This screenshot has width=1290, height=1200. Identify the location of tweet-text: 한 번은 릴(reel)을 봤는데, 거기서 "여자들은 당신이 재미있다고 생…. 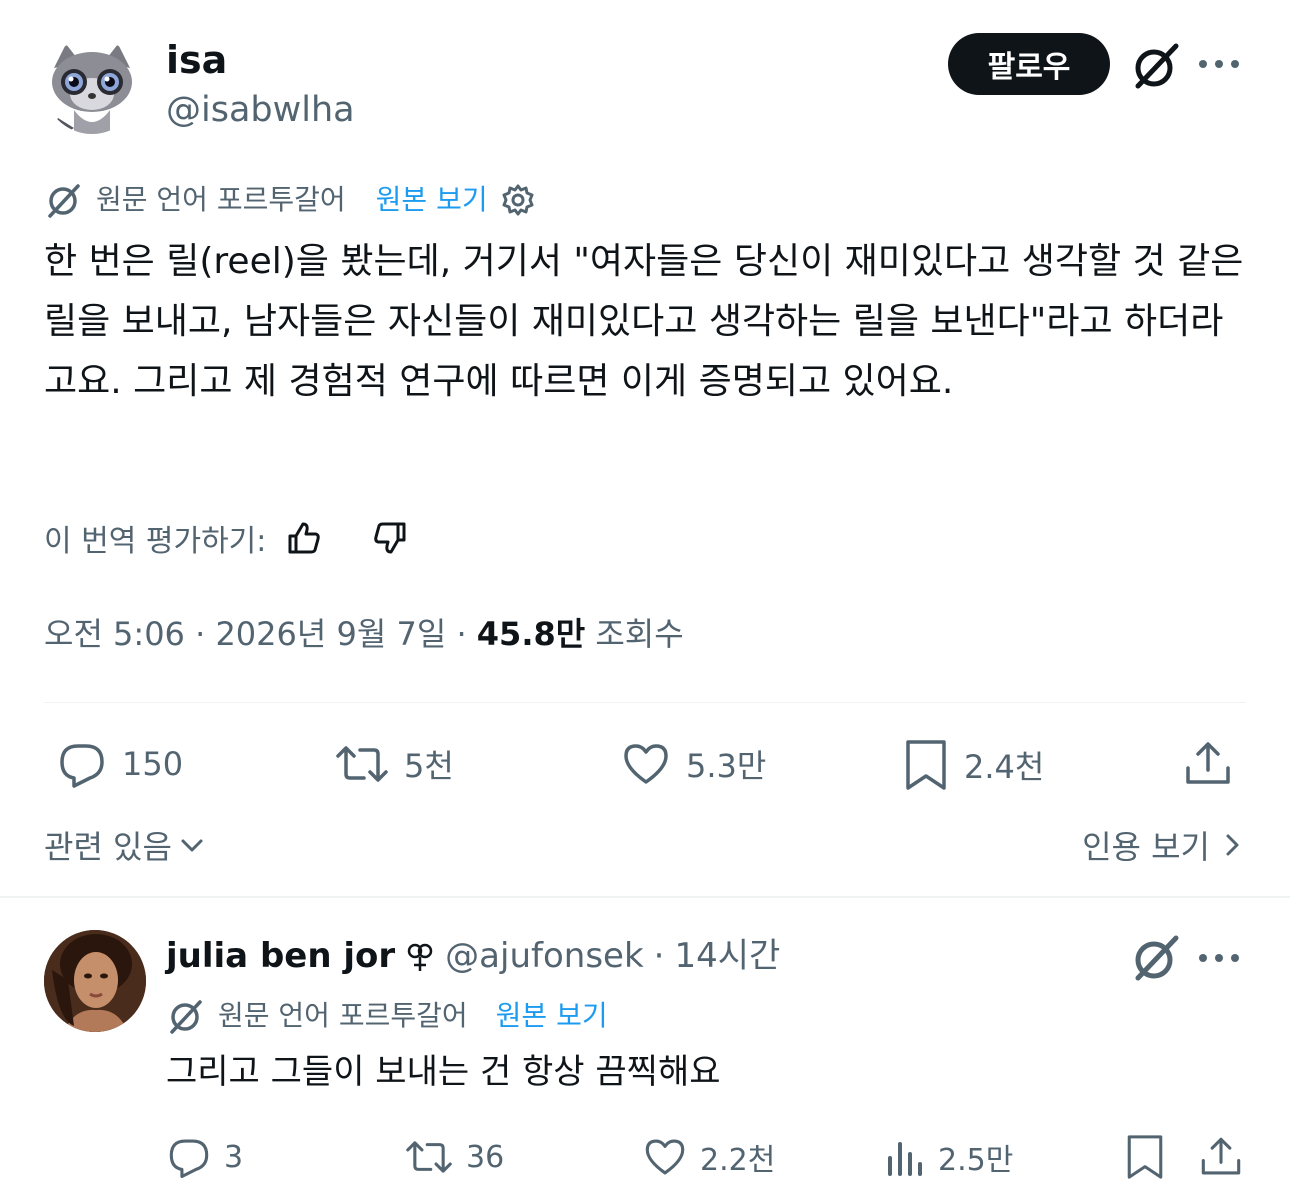
(644, 321).